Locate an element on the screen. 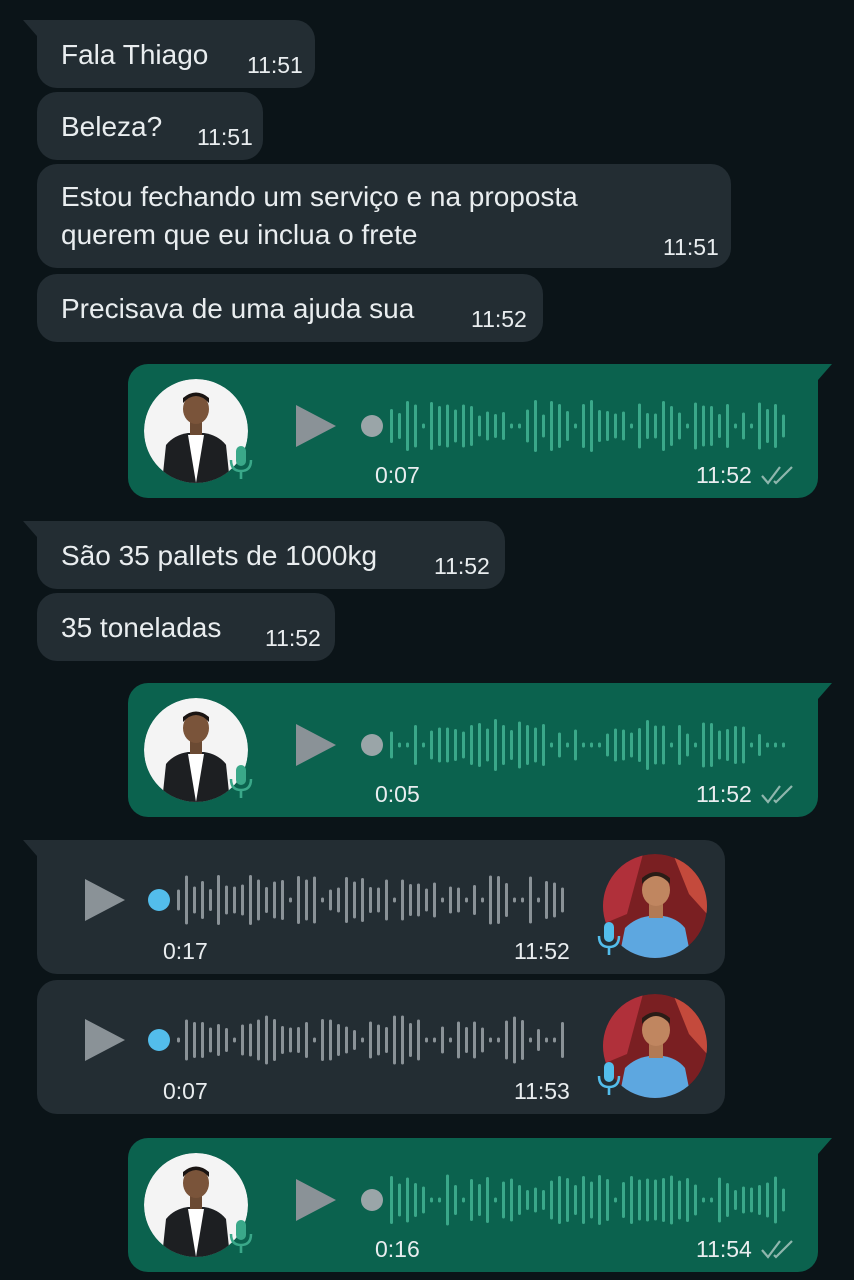 This screenshot has height=1280, width=854. message-bubble-incoming: 35 toneladas 11:52 is located at coordinates (186, 627).